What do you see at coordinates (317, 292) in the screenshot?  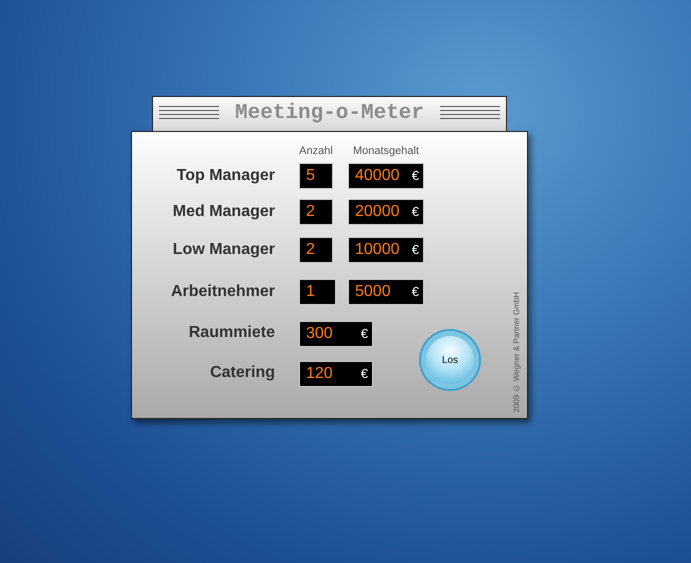 I see `count-field: 1` at bounding box center [317, 292].